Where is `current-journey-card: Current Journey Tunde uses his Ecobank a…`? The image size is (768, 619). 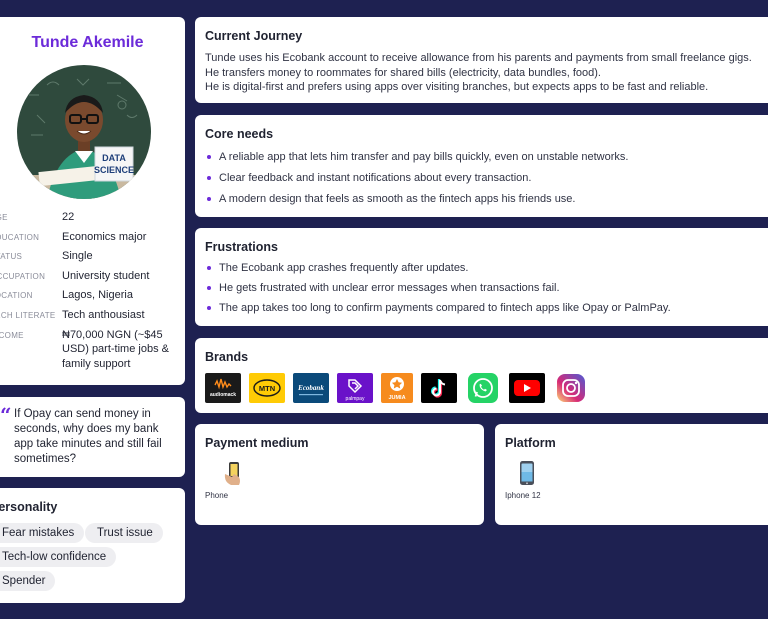 current-journey-card: Current Journey Tunde uses his Ecobank a… is located at coordinates (481, 60).